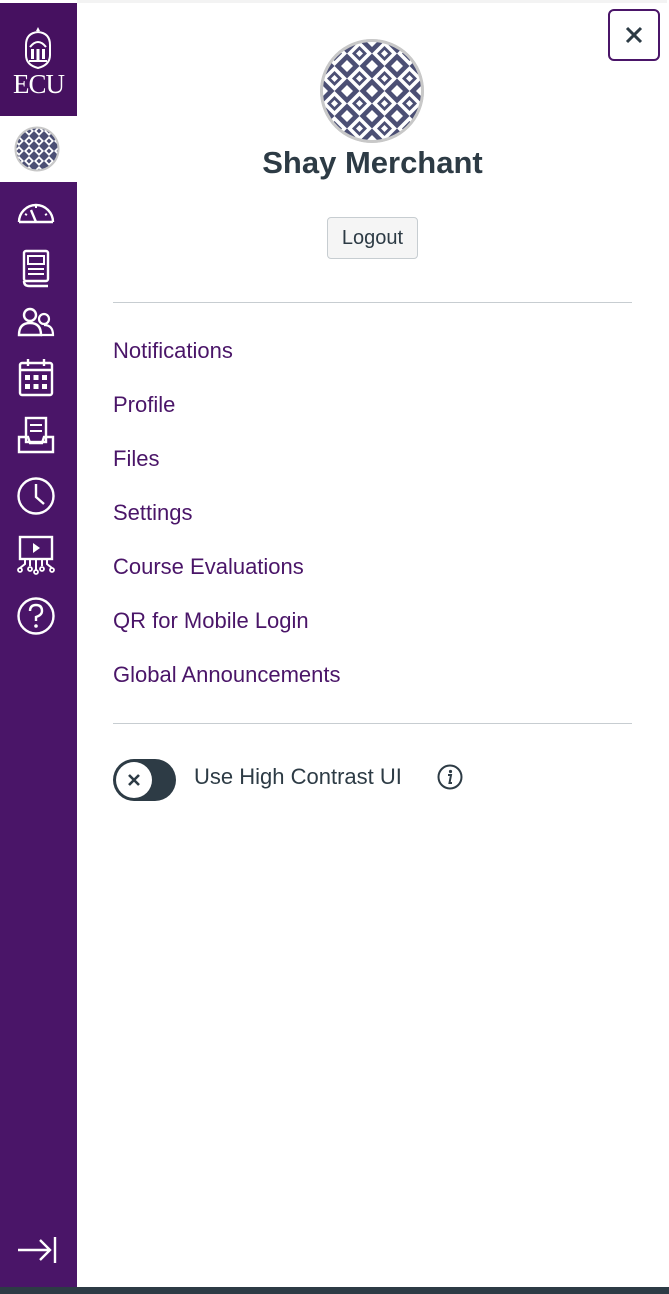 Image resolution: width=669 pixels, height=1294 pixels. What do you see at coordinates (36, 555) in the screenshot?
I see `studio-icon` at bounding box center [36, 555].